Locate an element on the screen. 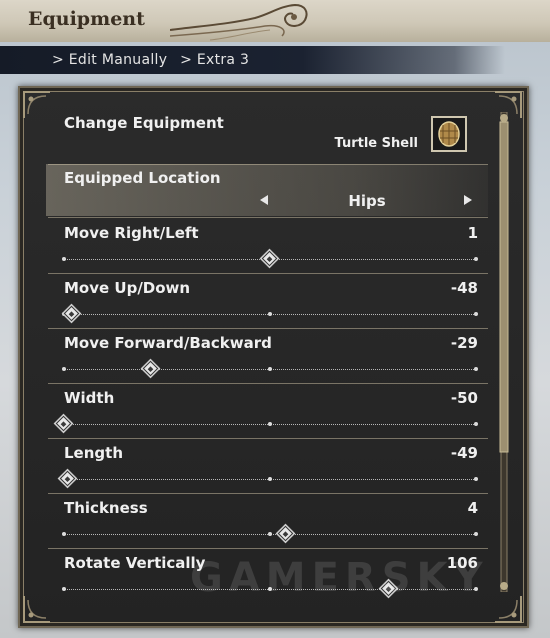 The image size is (550, 638). equipped-location-row: Equipped Location Hips is located at coordinates (267, 190).